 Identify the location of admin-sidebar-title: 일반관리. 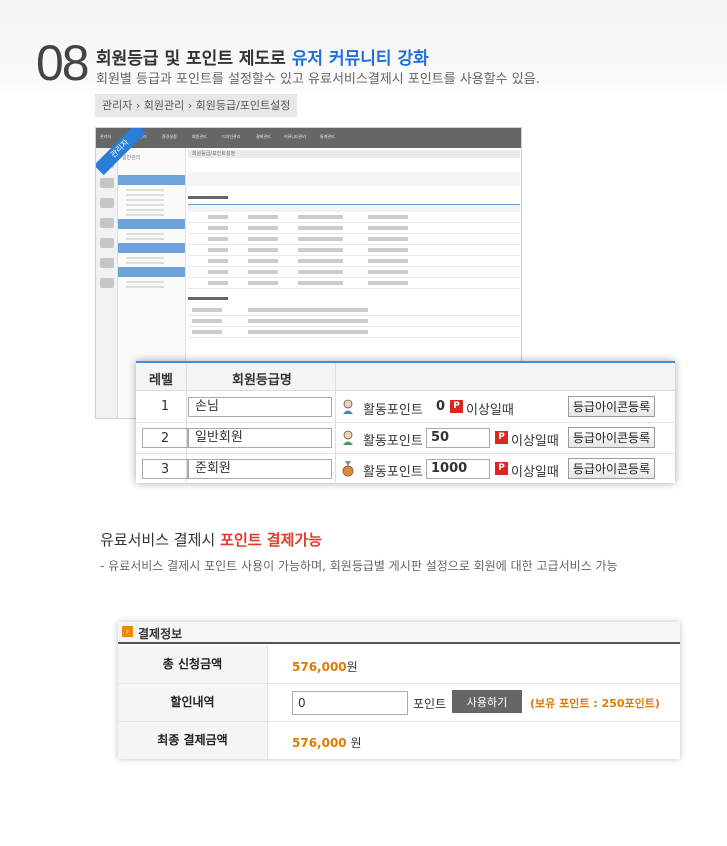
(131, 158).